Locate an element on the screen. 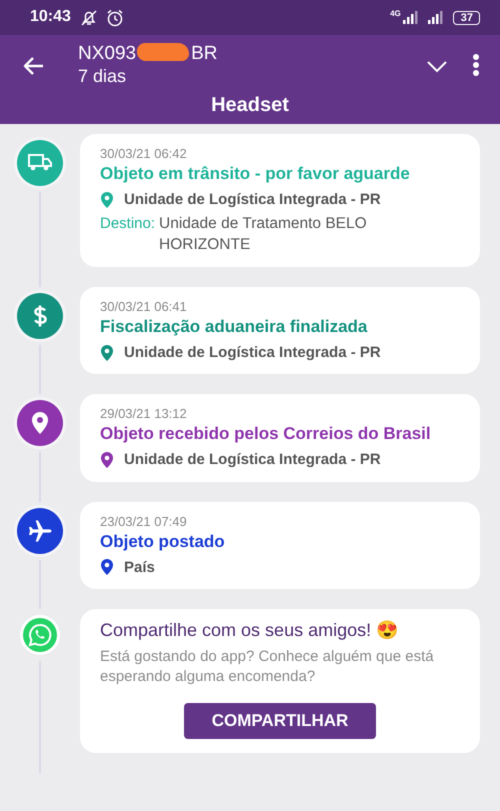  alarm-icon is located at coordinates (114, 18).